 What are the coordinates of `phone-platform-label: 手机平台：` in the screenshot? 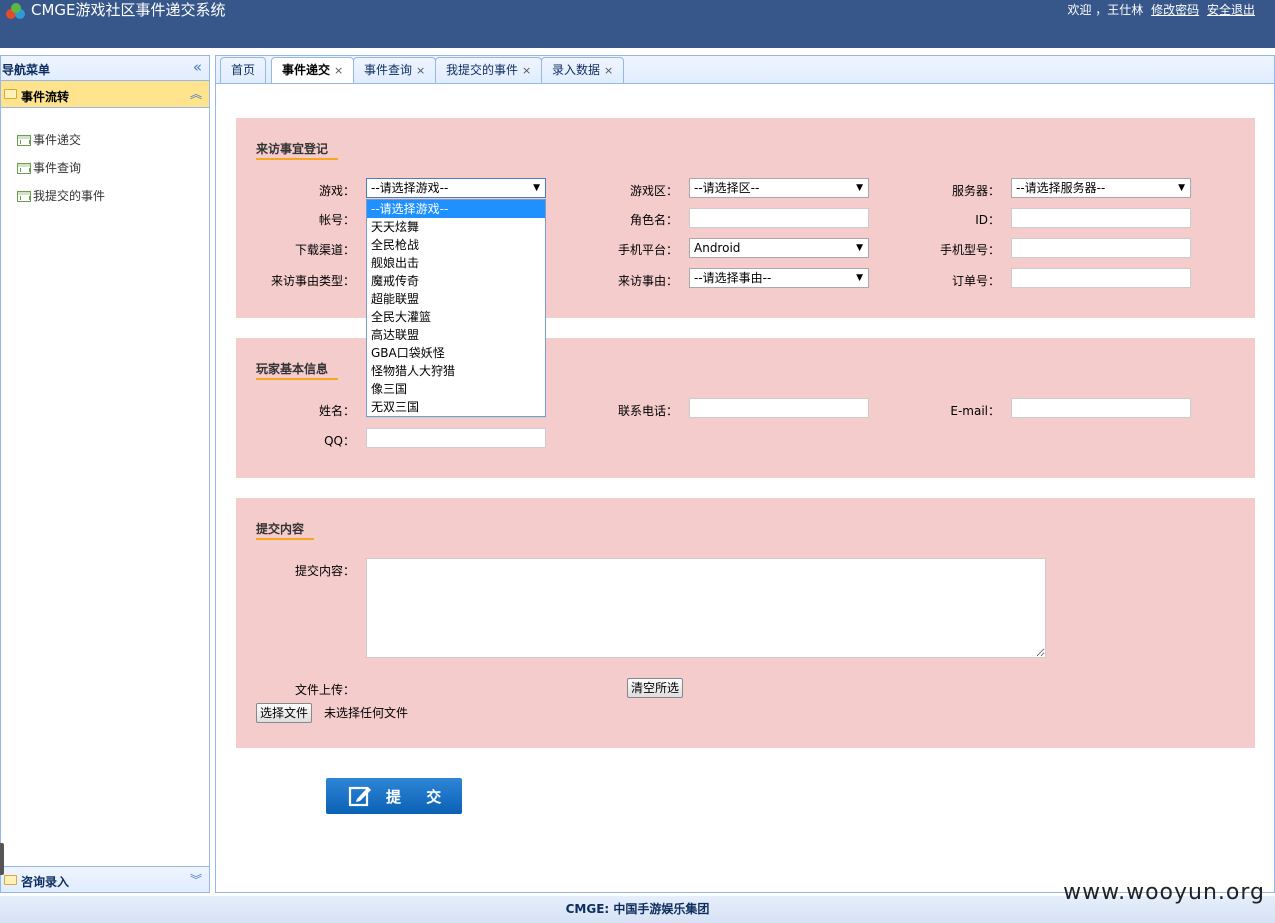 It's located at (647, 250).